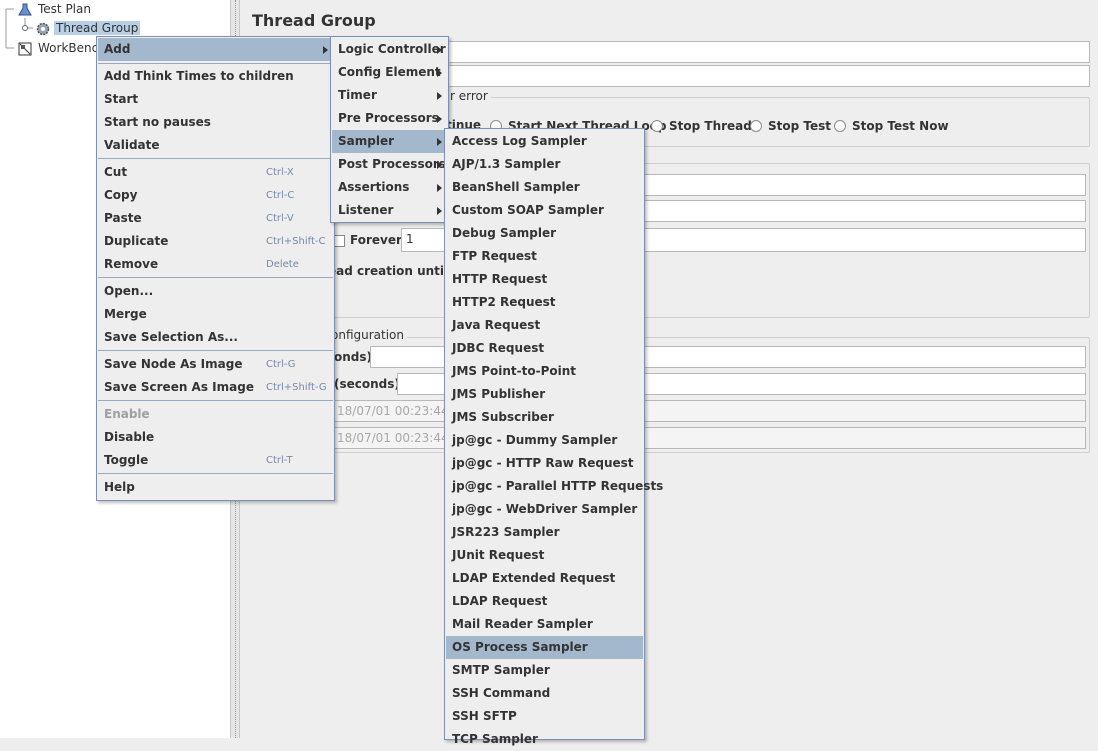 This screenshot has width=1098, height=751. What do you see at coordinates (215, 145) in the screenshot?
I see `menu-item-validate: Validate` at bounding box center [215, 145].